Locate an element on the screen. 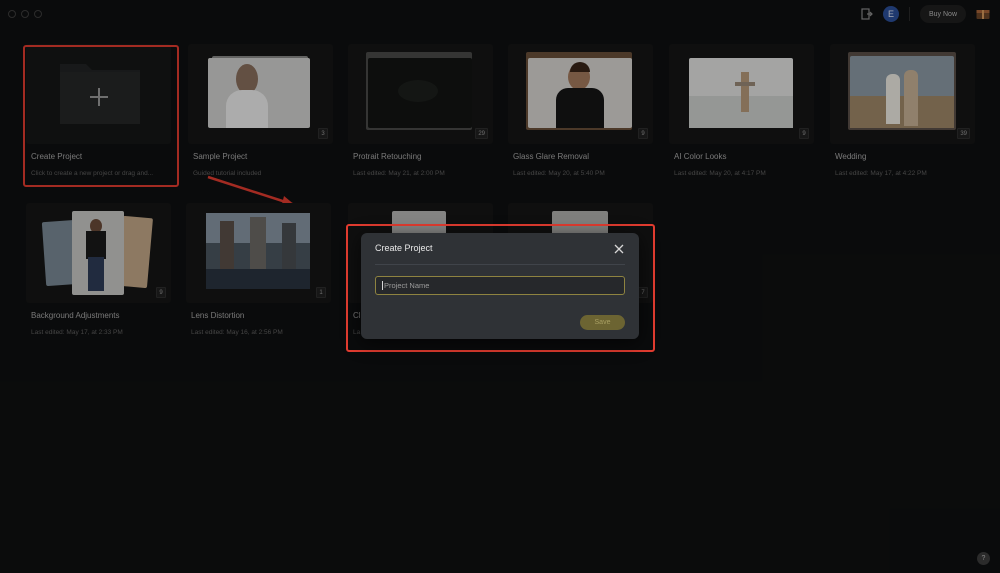 The width and height of the screenshot is (1000, 573). close-icon is located at coordinates (619, 249).